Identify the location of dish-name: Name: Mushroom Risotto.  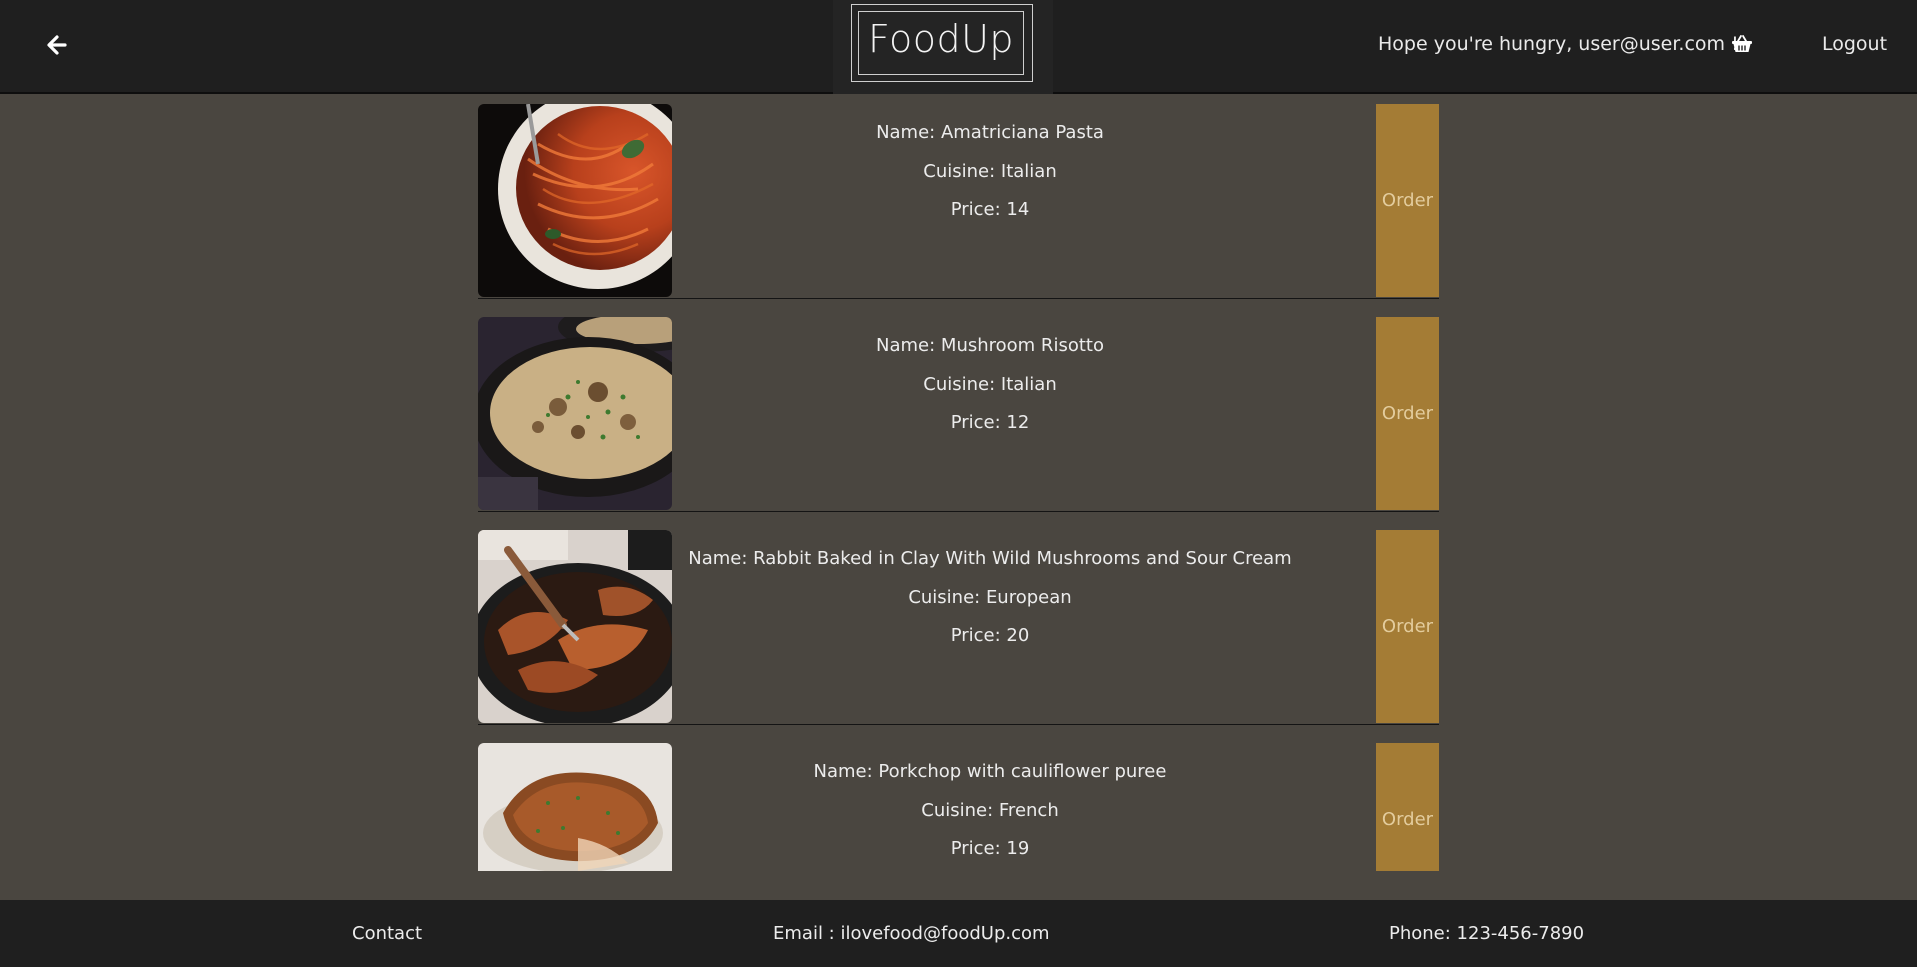
(990, 345).